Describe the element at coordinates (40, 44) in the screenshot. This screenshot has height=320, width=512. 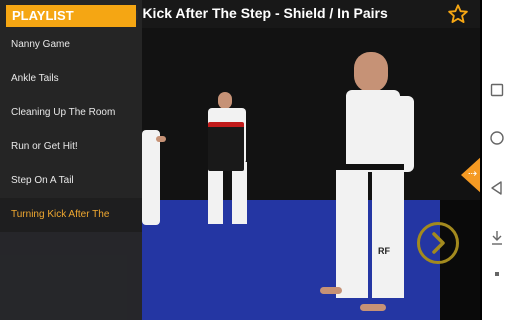
I see `playlist-item-label: Nanny Game` at that location.